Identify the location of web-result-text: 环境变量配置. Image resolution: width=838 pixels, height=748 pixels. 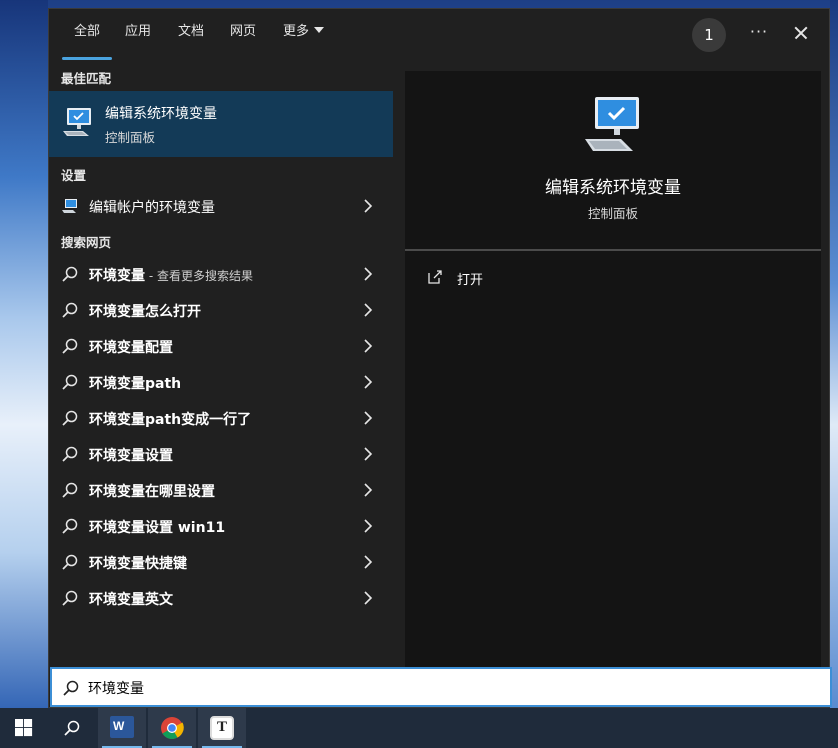
(131, 348).